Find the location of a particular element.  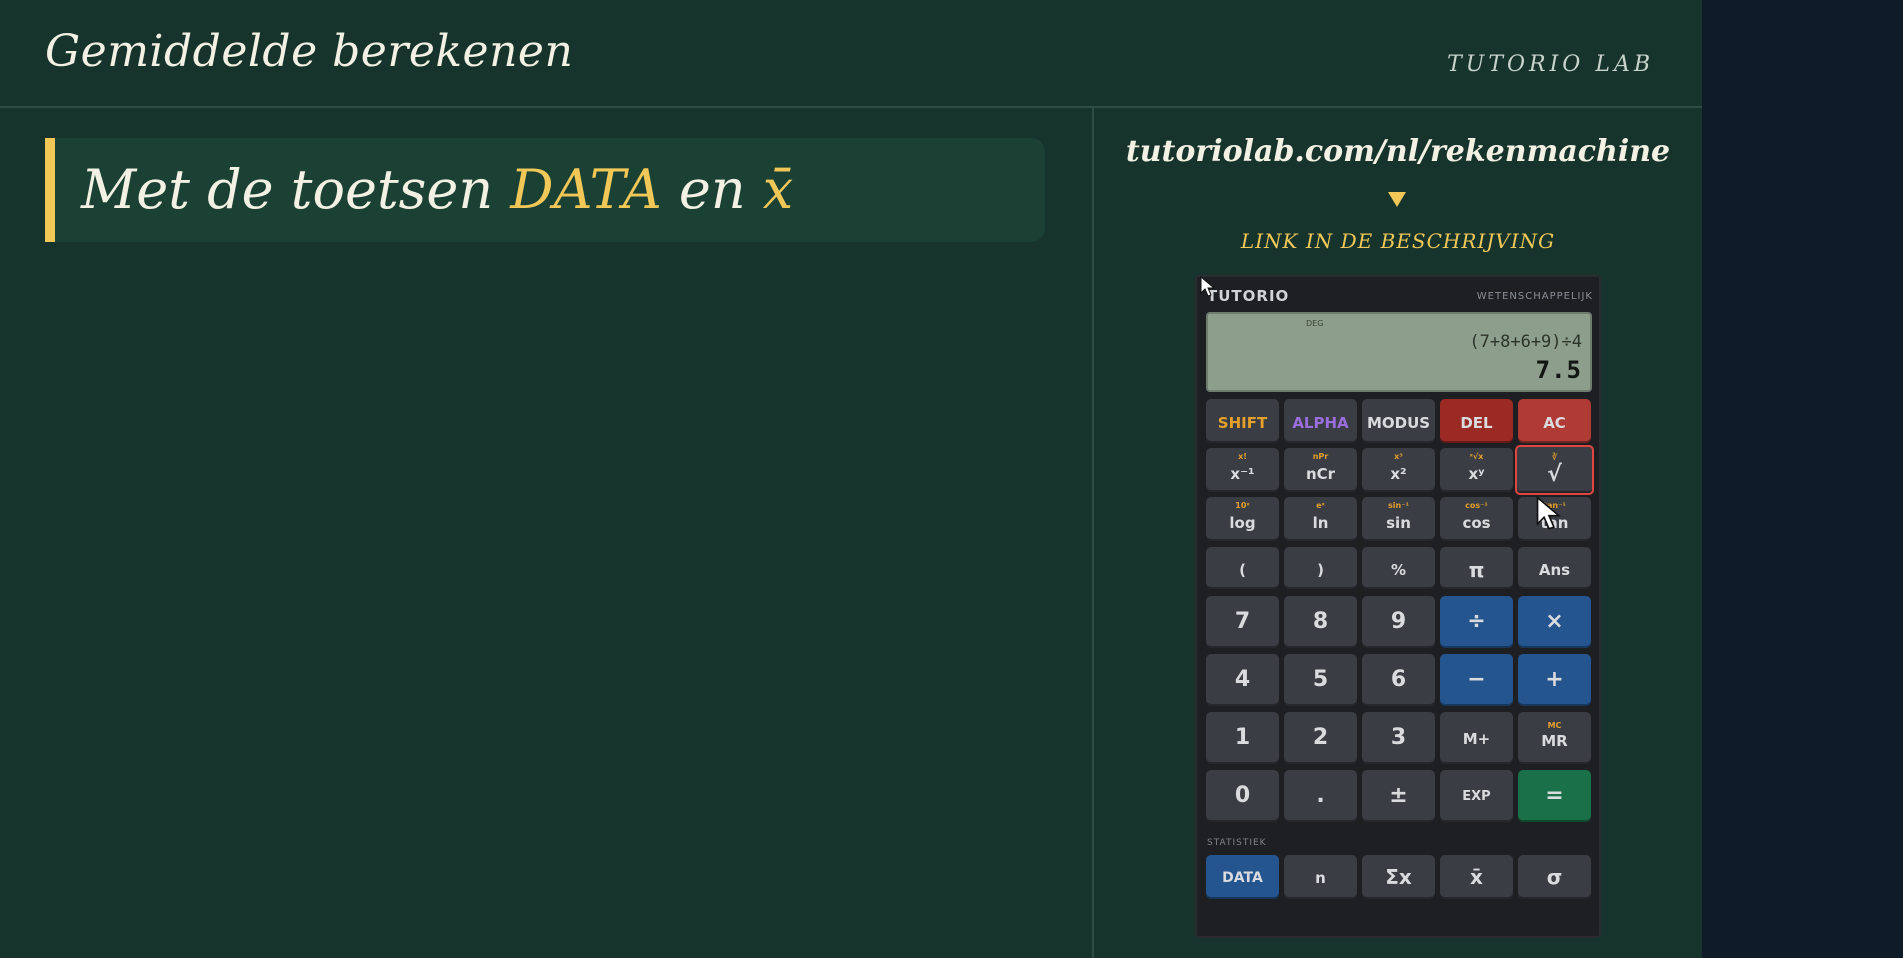

key-label: % is located at coordinates (1398, 570).